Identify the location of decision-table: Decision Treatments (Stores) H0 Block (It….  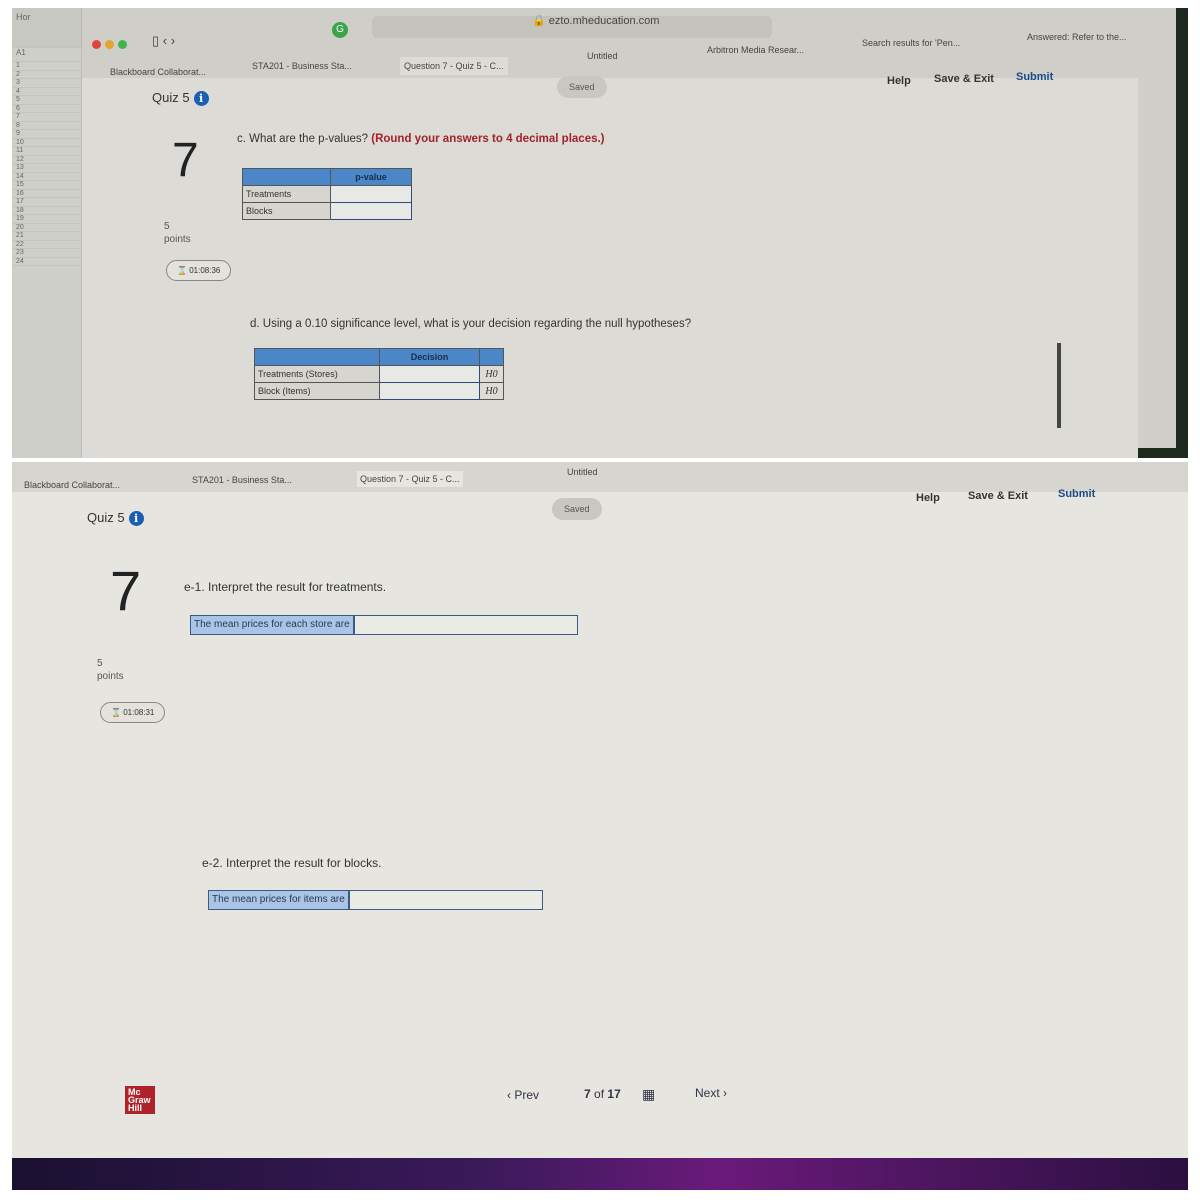
(379, 374).